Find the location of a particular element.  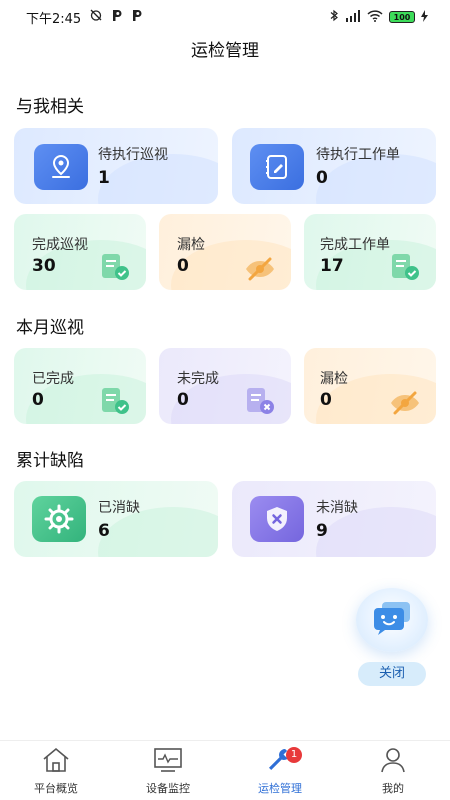

card-label: 已完成 is located at coordinates (53, 379).